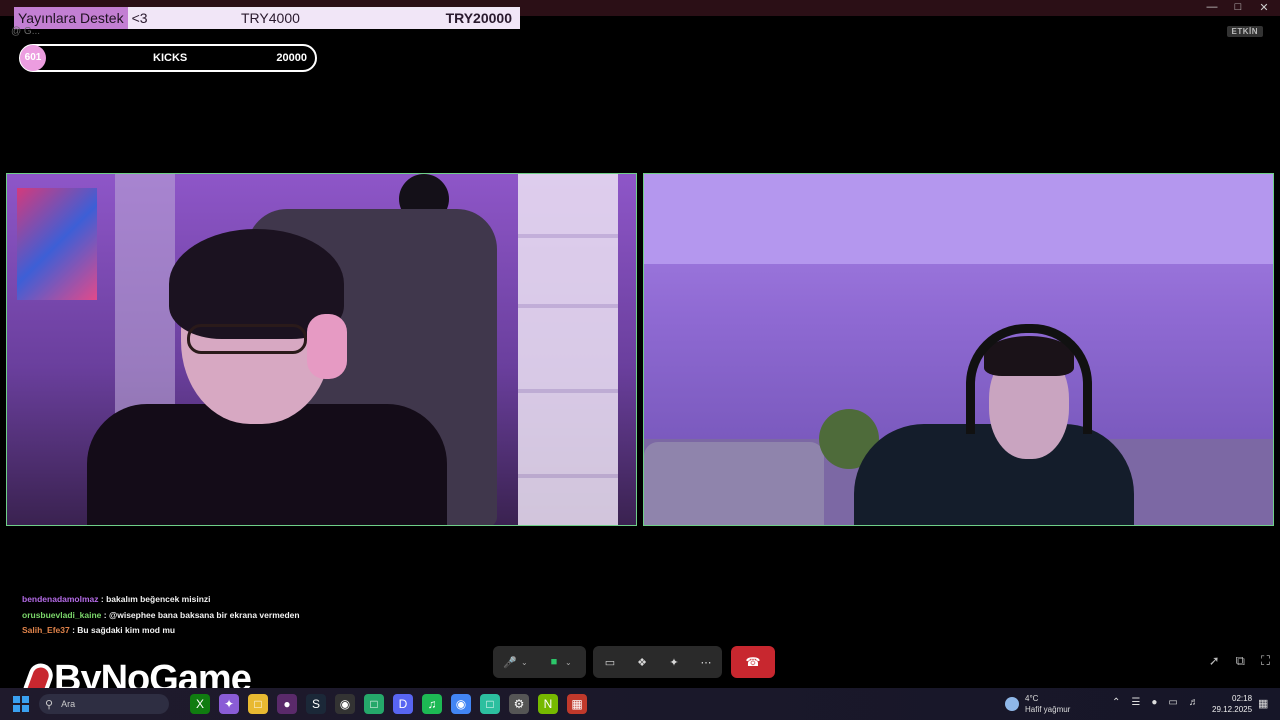 The width and height of the screenshot is (1280, 720). I want to click on spotify-icon: ♫, so click(432, 704).